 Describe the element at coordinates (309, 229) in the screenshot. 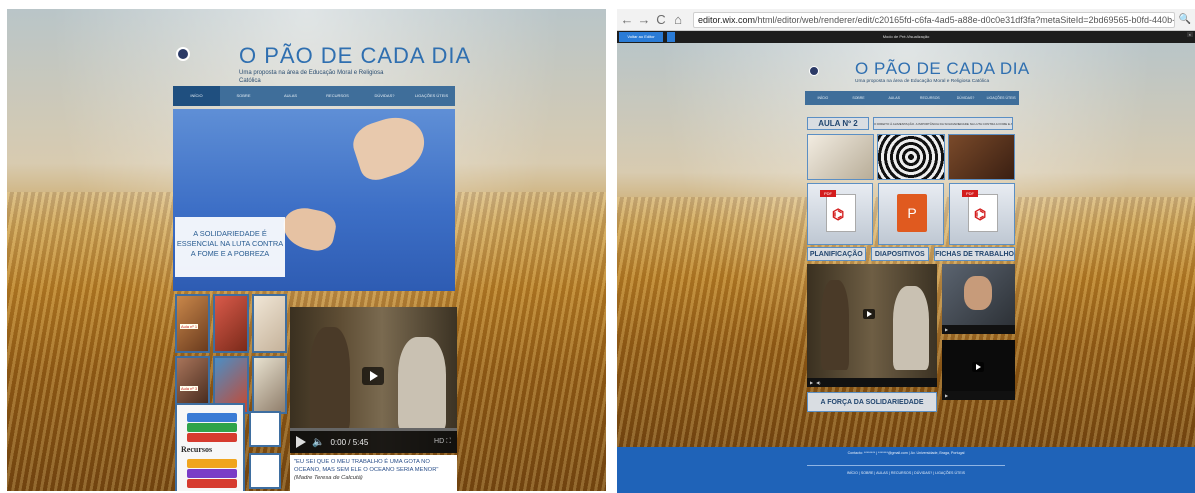

I see `hand-bottom-image` at that location.